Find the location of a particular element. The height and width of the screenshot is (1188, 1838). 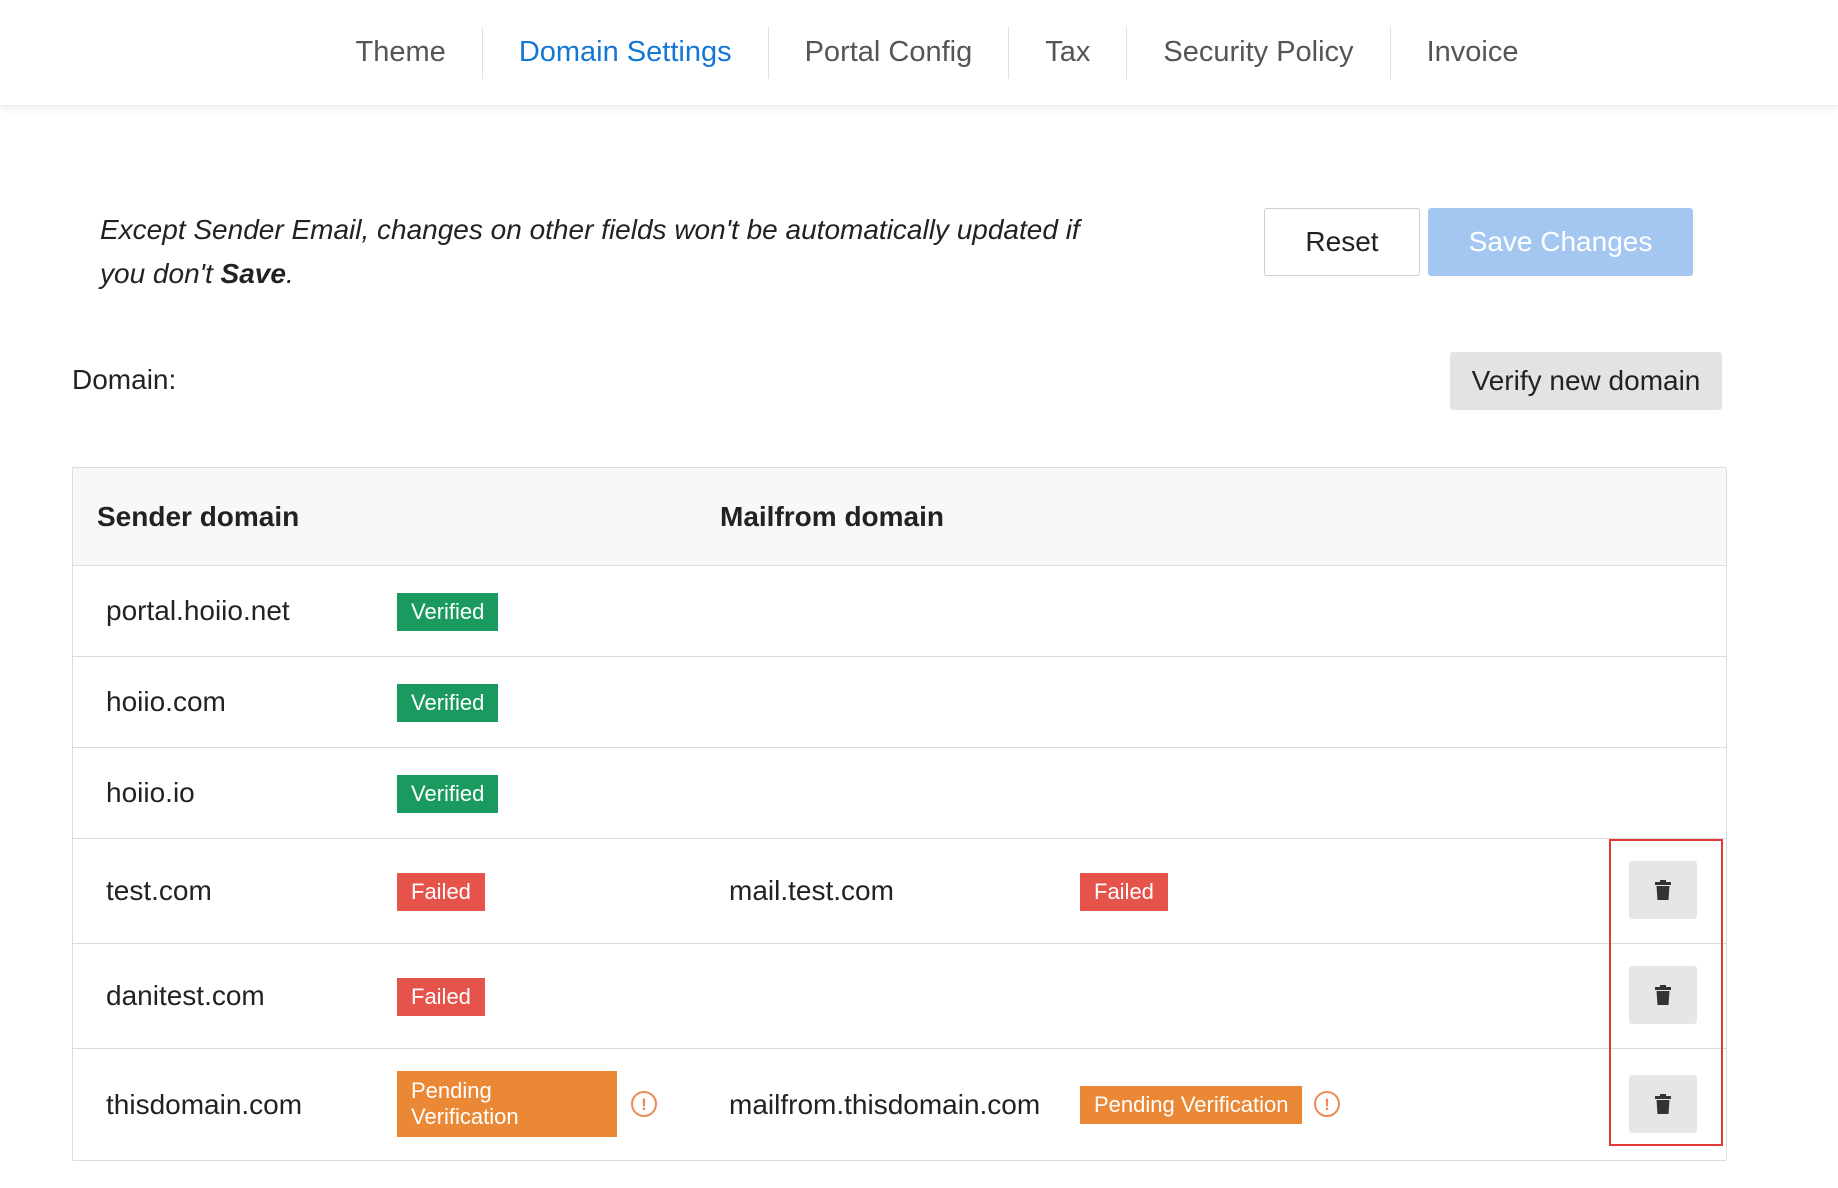

table-header: Sender domain Mailfrom domain is located at coordinates (899, 517).